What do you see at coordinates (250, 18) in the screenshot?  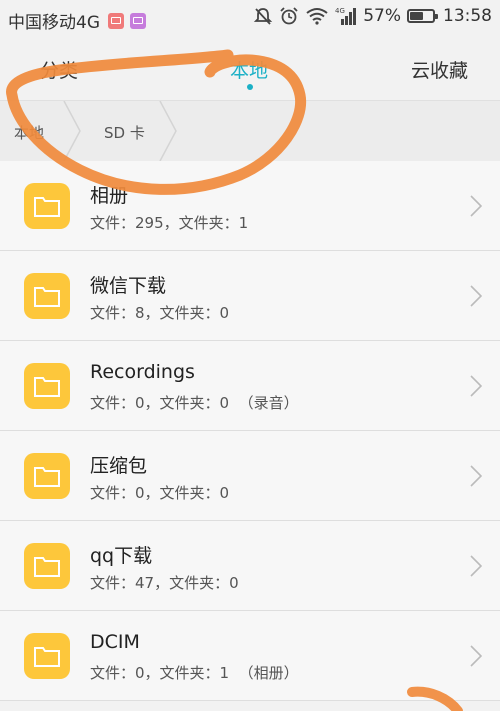 I see `status-bar: 中国移动4G 4G 57% 13:58` at bounding box center [250, 18].